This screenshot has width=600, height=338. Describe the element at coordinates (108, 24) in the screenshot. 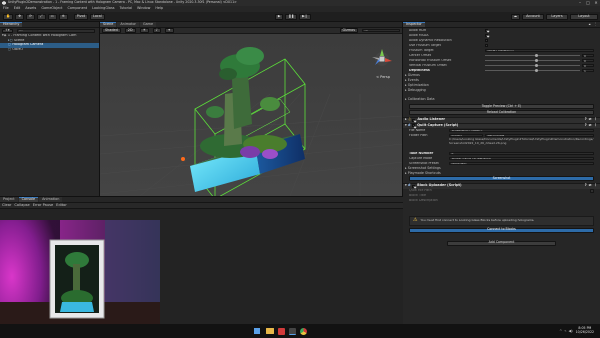

I see `tab-scene: Scene` at that location.